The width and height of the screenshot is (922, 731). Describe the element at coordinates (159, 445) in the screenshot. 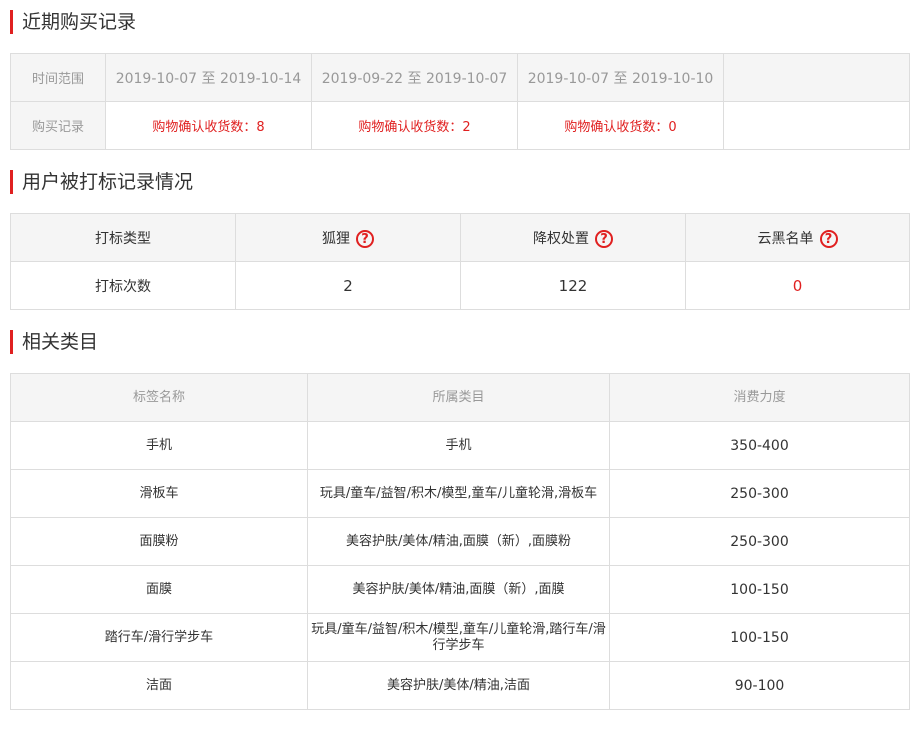

I see `tag-name: 手机` at that location.